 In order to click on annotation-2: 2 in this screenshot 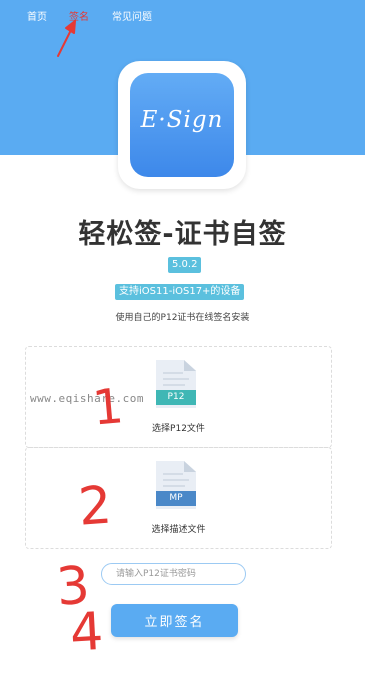, I will do `click(94, 507)`.